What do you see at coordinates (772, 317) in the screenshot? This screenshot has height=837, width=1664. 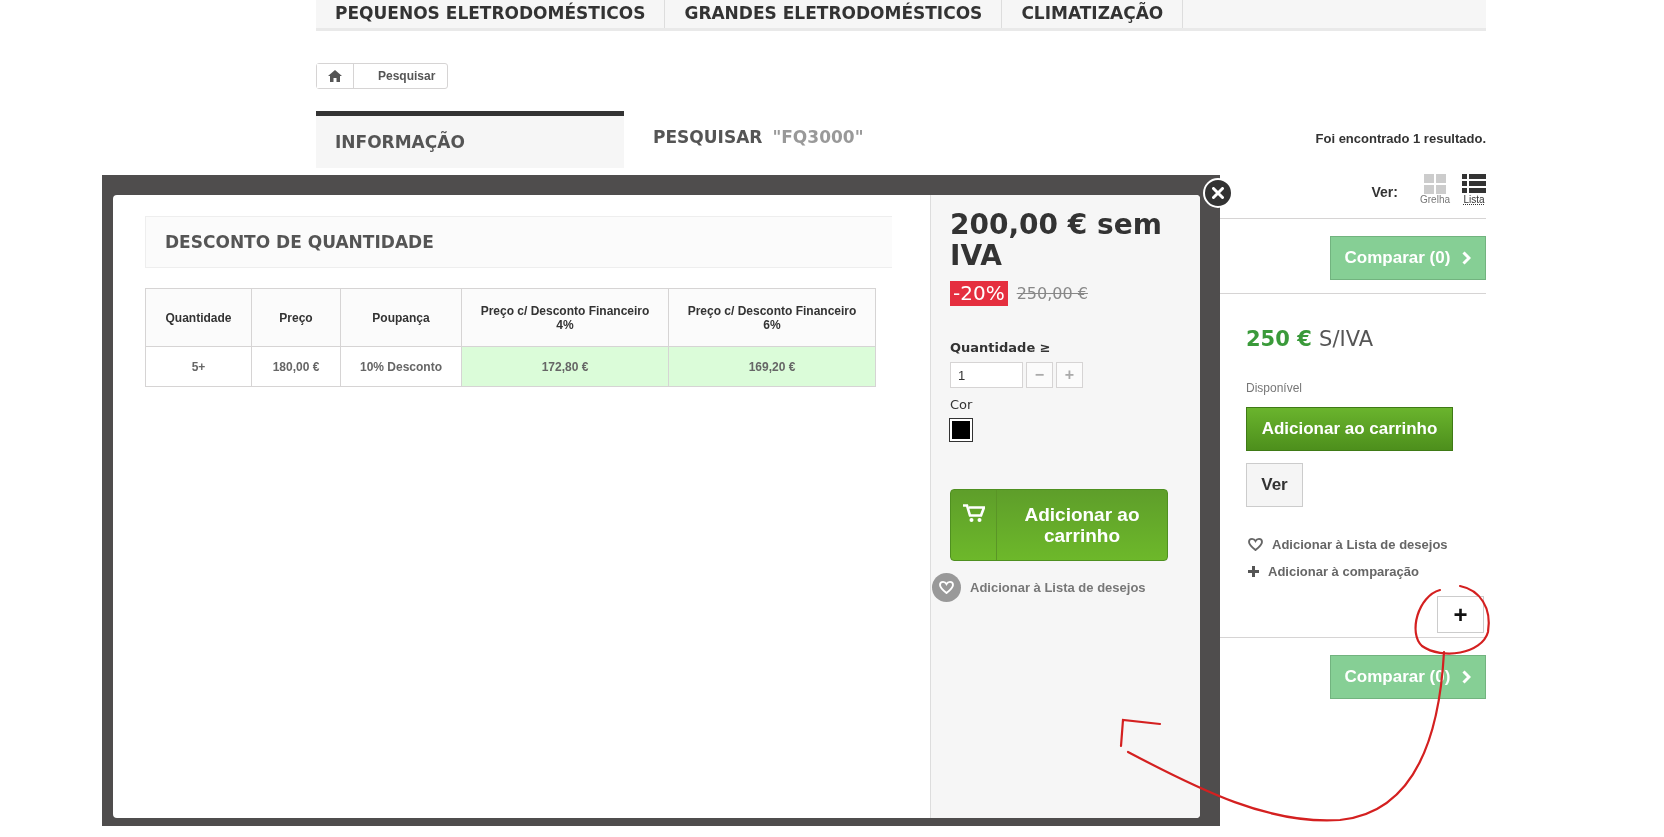 I see `column-header: Preço c/ Desconto Financeiro 6%` at bounding box center [772, 317].